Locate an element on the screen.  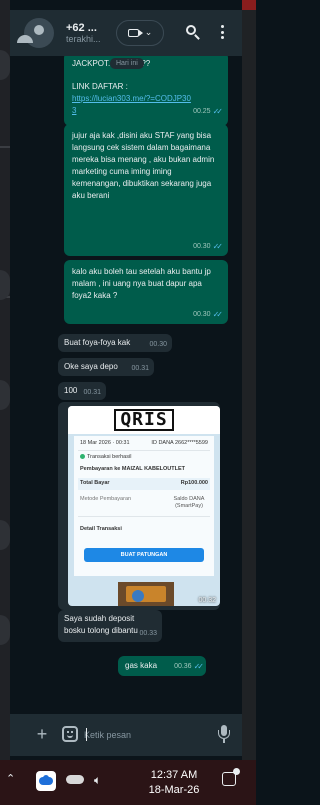
message-incoming: Oke saya depo 00.31 is located at coordinates (106, 367).